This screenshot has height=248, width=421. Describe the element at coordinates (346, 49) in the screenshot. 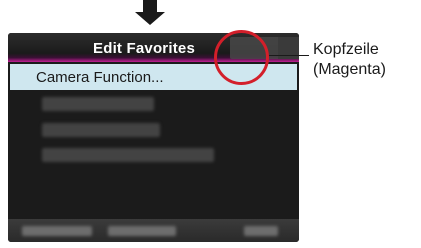

I see `callout-label-line1: Kopfzeile` at that location.